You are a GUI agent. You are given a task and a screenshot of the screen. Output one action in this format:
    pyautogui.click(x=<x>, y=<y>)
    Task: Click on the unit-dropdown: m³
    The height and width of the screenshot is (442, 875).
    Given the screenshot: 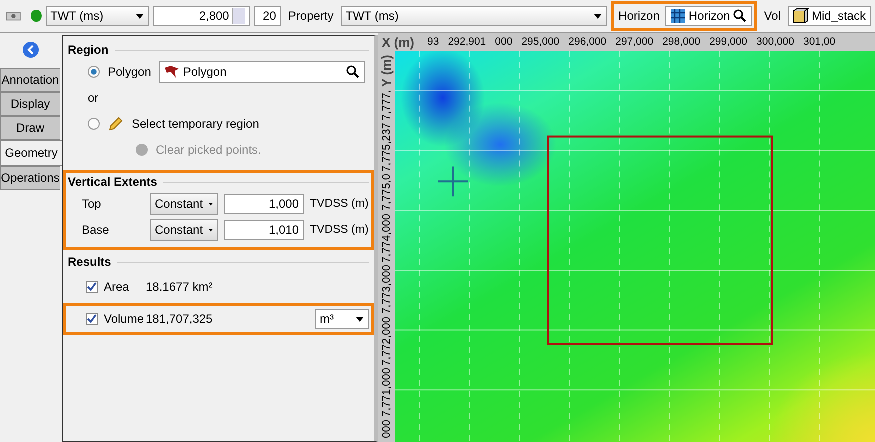 What is the action you would take?
    pyautogui.click(x=342, y=319)
    